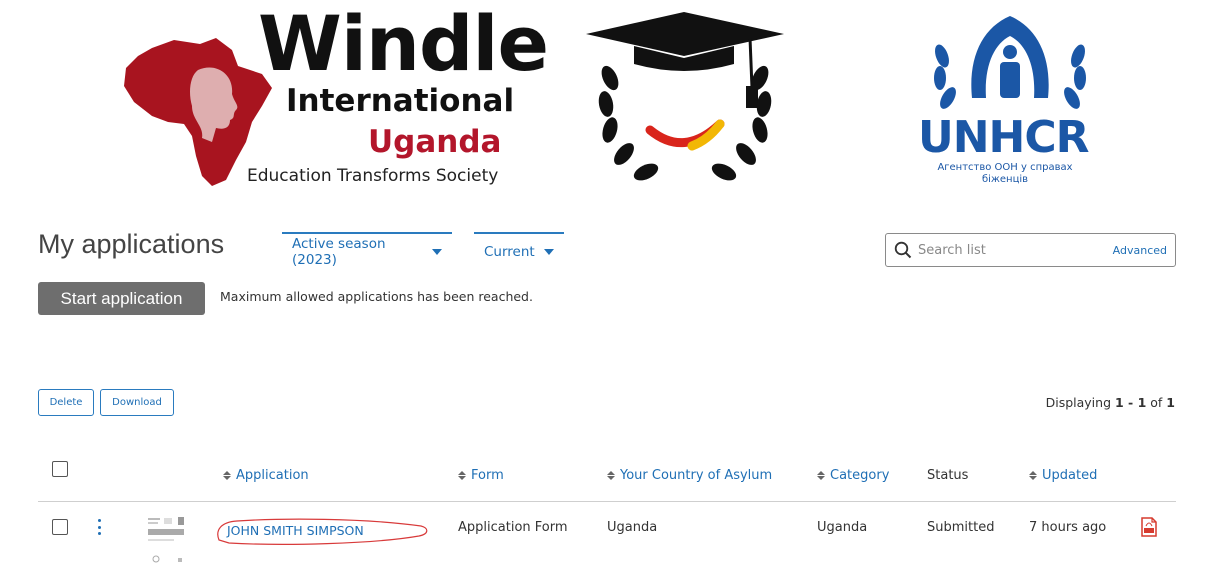 This screenshot has width=1206, height=566. I want to click on unhcr-wordmark: UNHCR, so click(1004, 137).